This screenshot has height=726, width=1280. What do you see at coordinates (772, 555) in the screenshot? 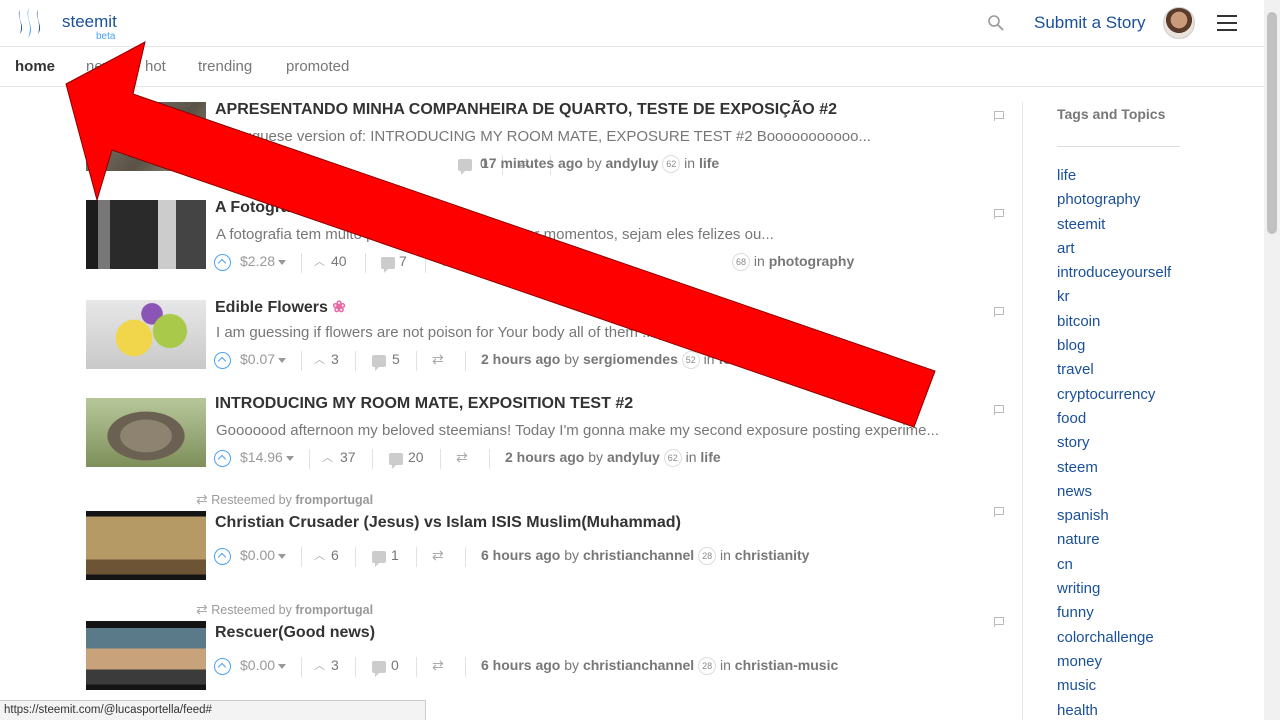
I see `post-category: christianity` at bounding box center [772, 555].